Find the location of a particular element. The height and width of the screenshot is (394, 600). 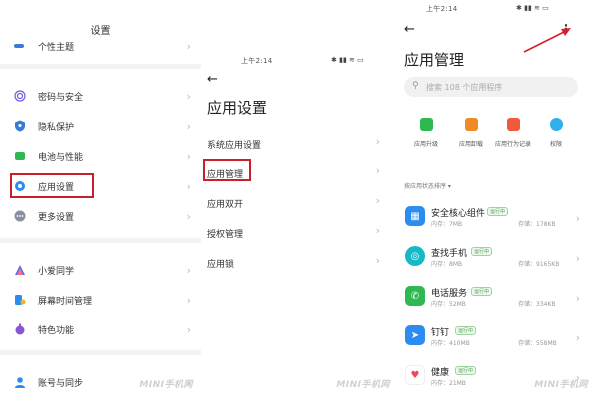

permission-icon is located at coordinates (556, 124).